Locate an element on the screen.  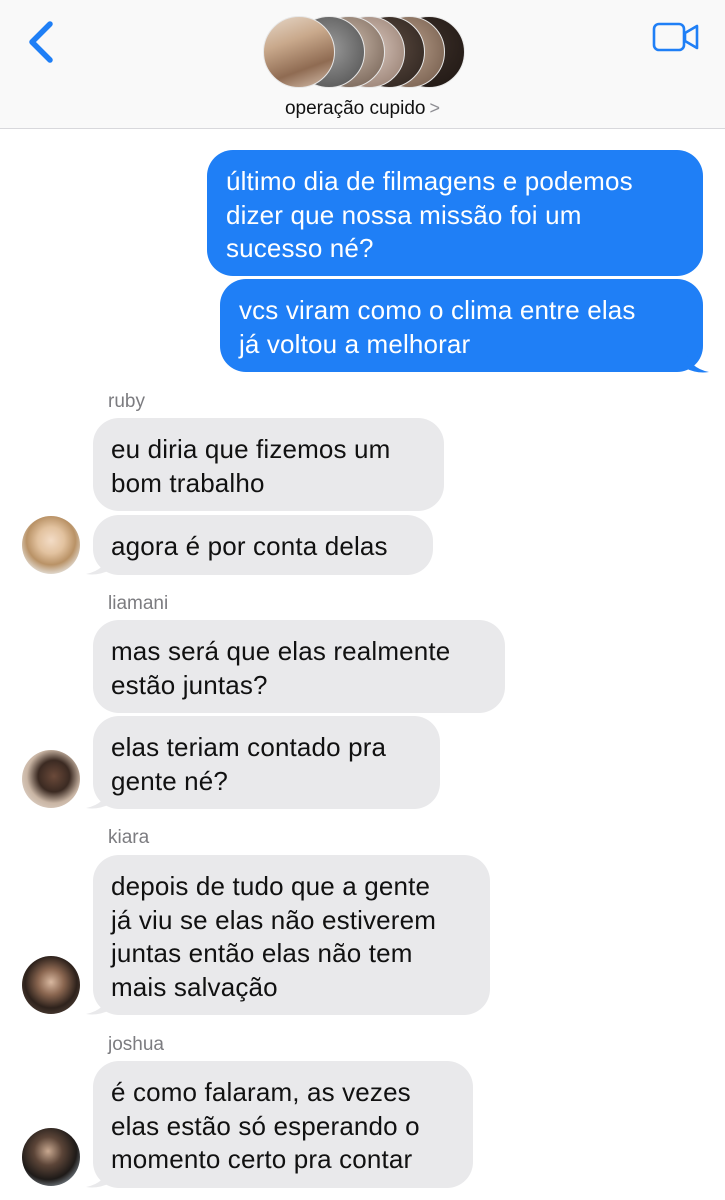
message-line: juntas então elas não tem is located at coordinates (262, 953).